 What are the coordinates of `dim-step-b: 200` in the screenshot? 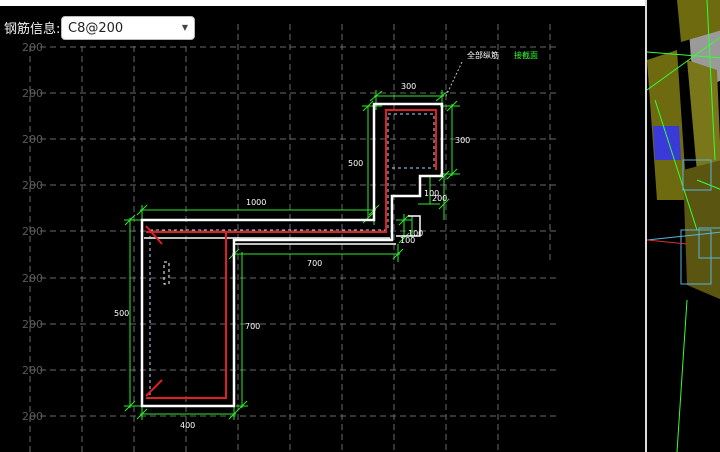 It's located at (439, 198).